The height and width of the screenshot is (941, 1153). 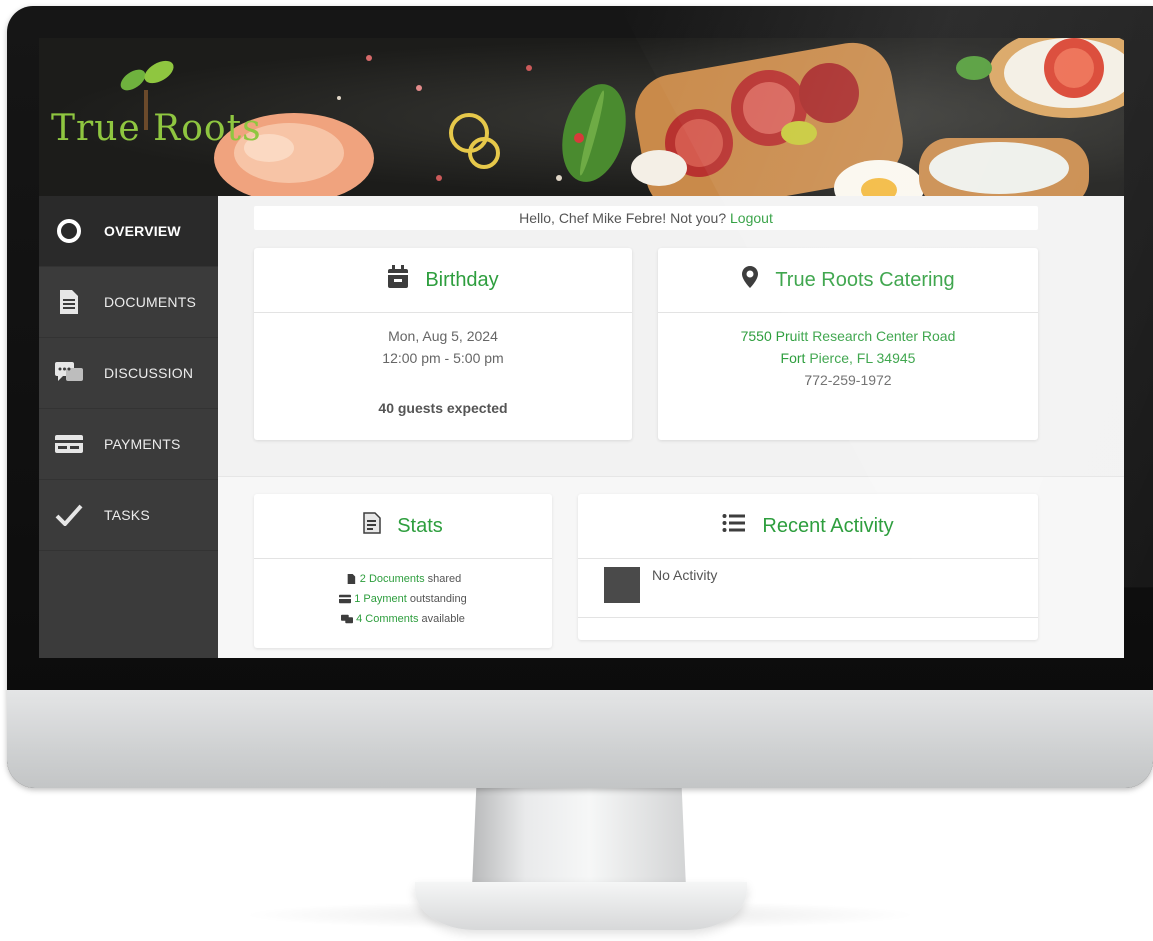 I want to click on venue-phone: 772-259-1972, so click(x=848, y=380).